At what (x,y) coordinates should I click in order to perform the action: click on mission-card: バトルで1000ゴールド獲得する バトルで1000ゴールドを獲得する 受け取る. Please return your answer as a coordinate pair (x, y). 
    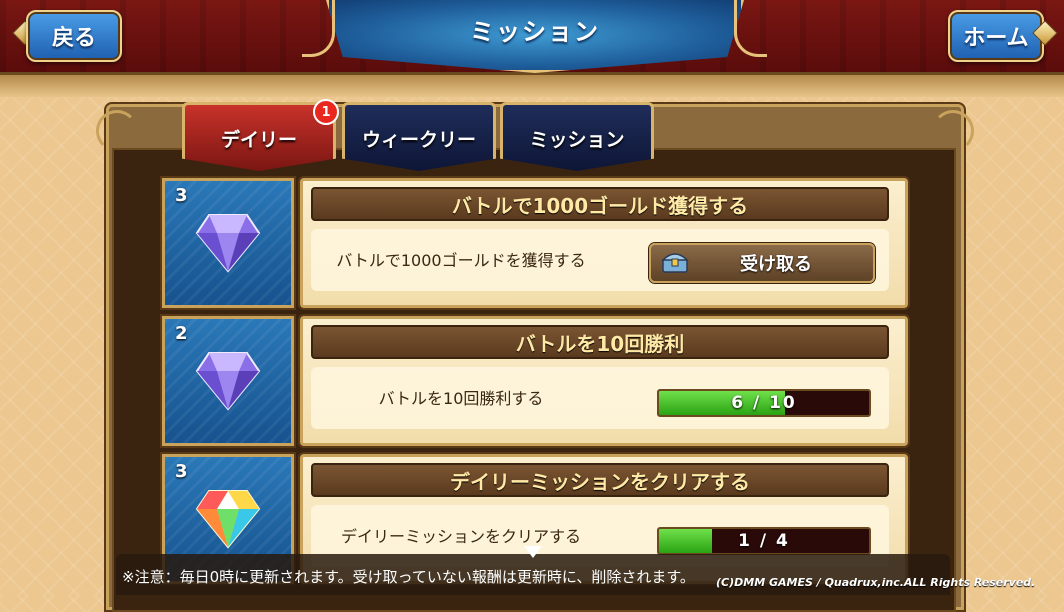
    Looking at the image, I should click on (604, 243).